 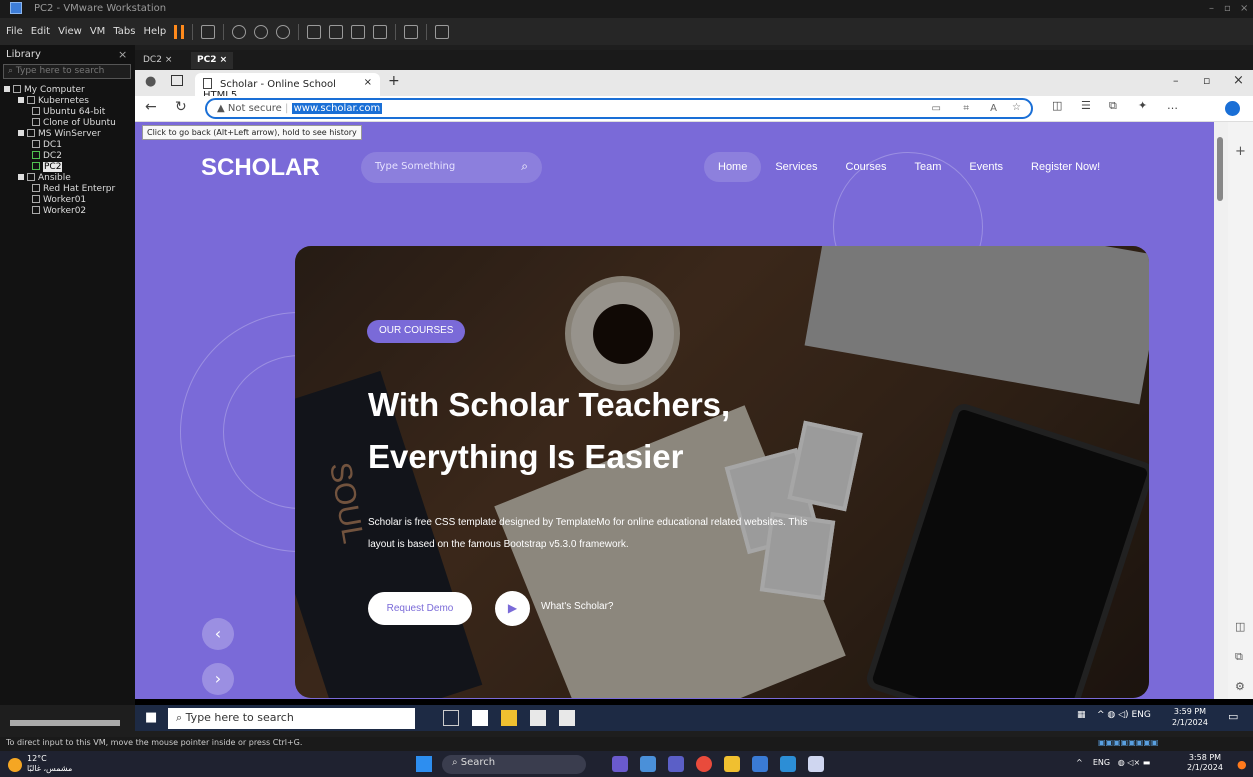 What do you see at coordinates (314, 31) in the screenshot?
I see `show-library-icon` at bounding box center [314, 31].